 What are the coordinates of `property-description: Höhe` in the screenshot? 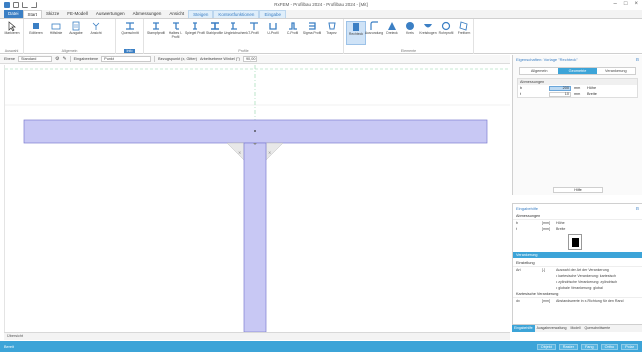 It's located at (592, 88).